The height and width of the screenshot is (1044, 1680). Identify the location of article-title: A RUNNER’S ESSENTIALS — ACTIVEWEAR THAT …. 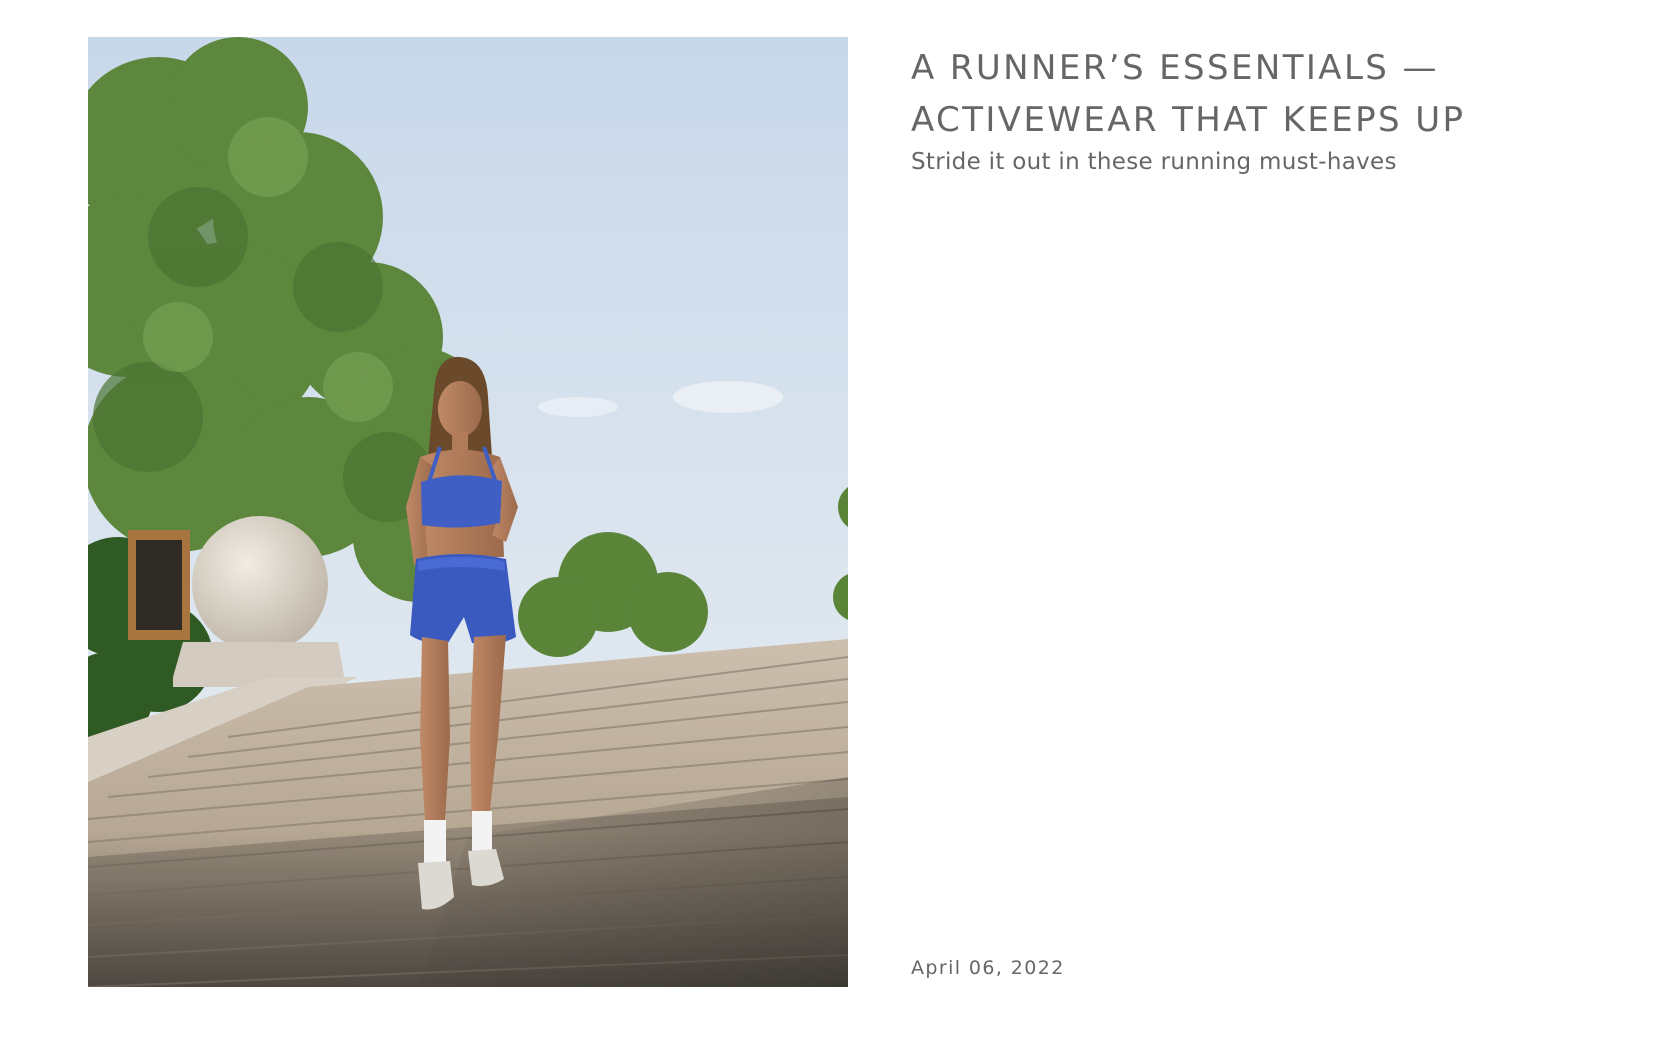
(1261, 94).